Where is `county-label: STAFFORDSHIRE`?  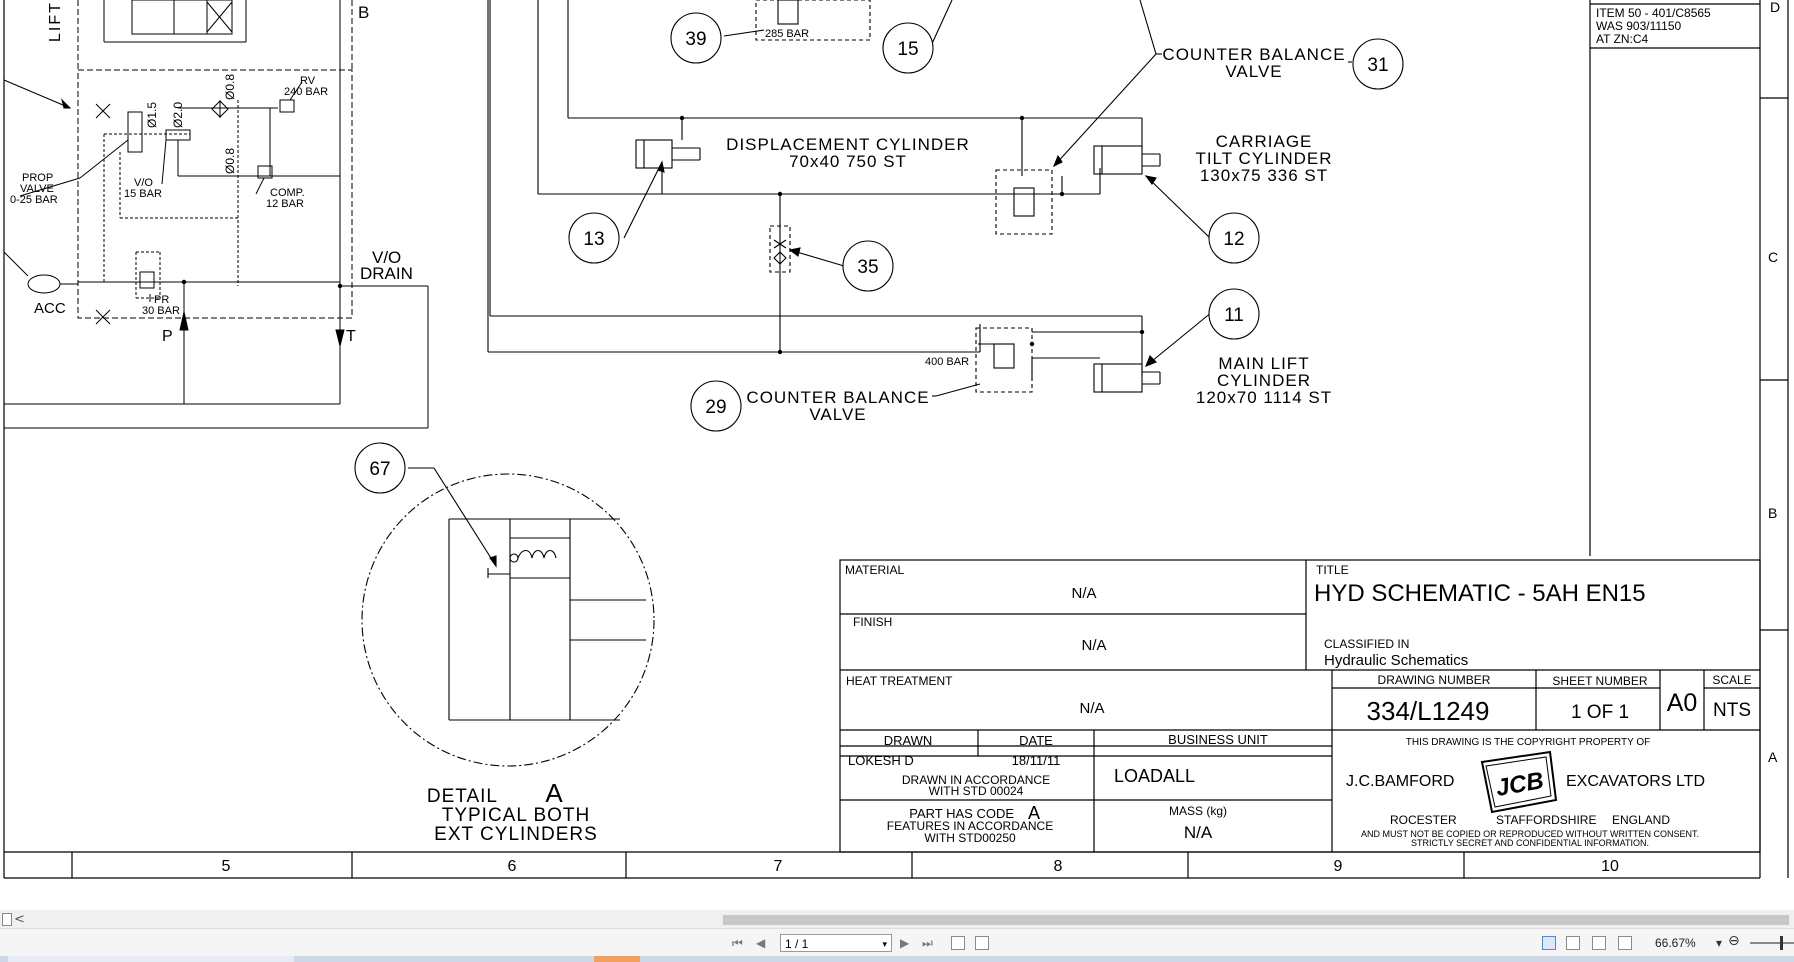
county-label: STAFFORDSHIRE is located at coordinates (1546, 820).